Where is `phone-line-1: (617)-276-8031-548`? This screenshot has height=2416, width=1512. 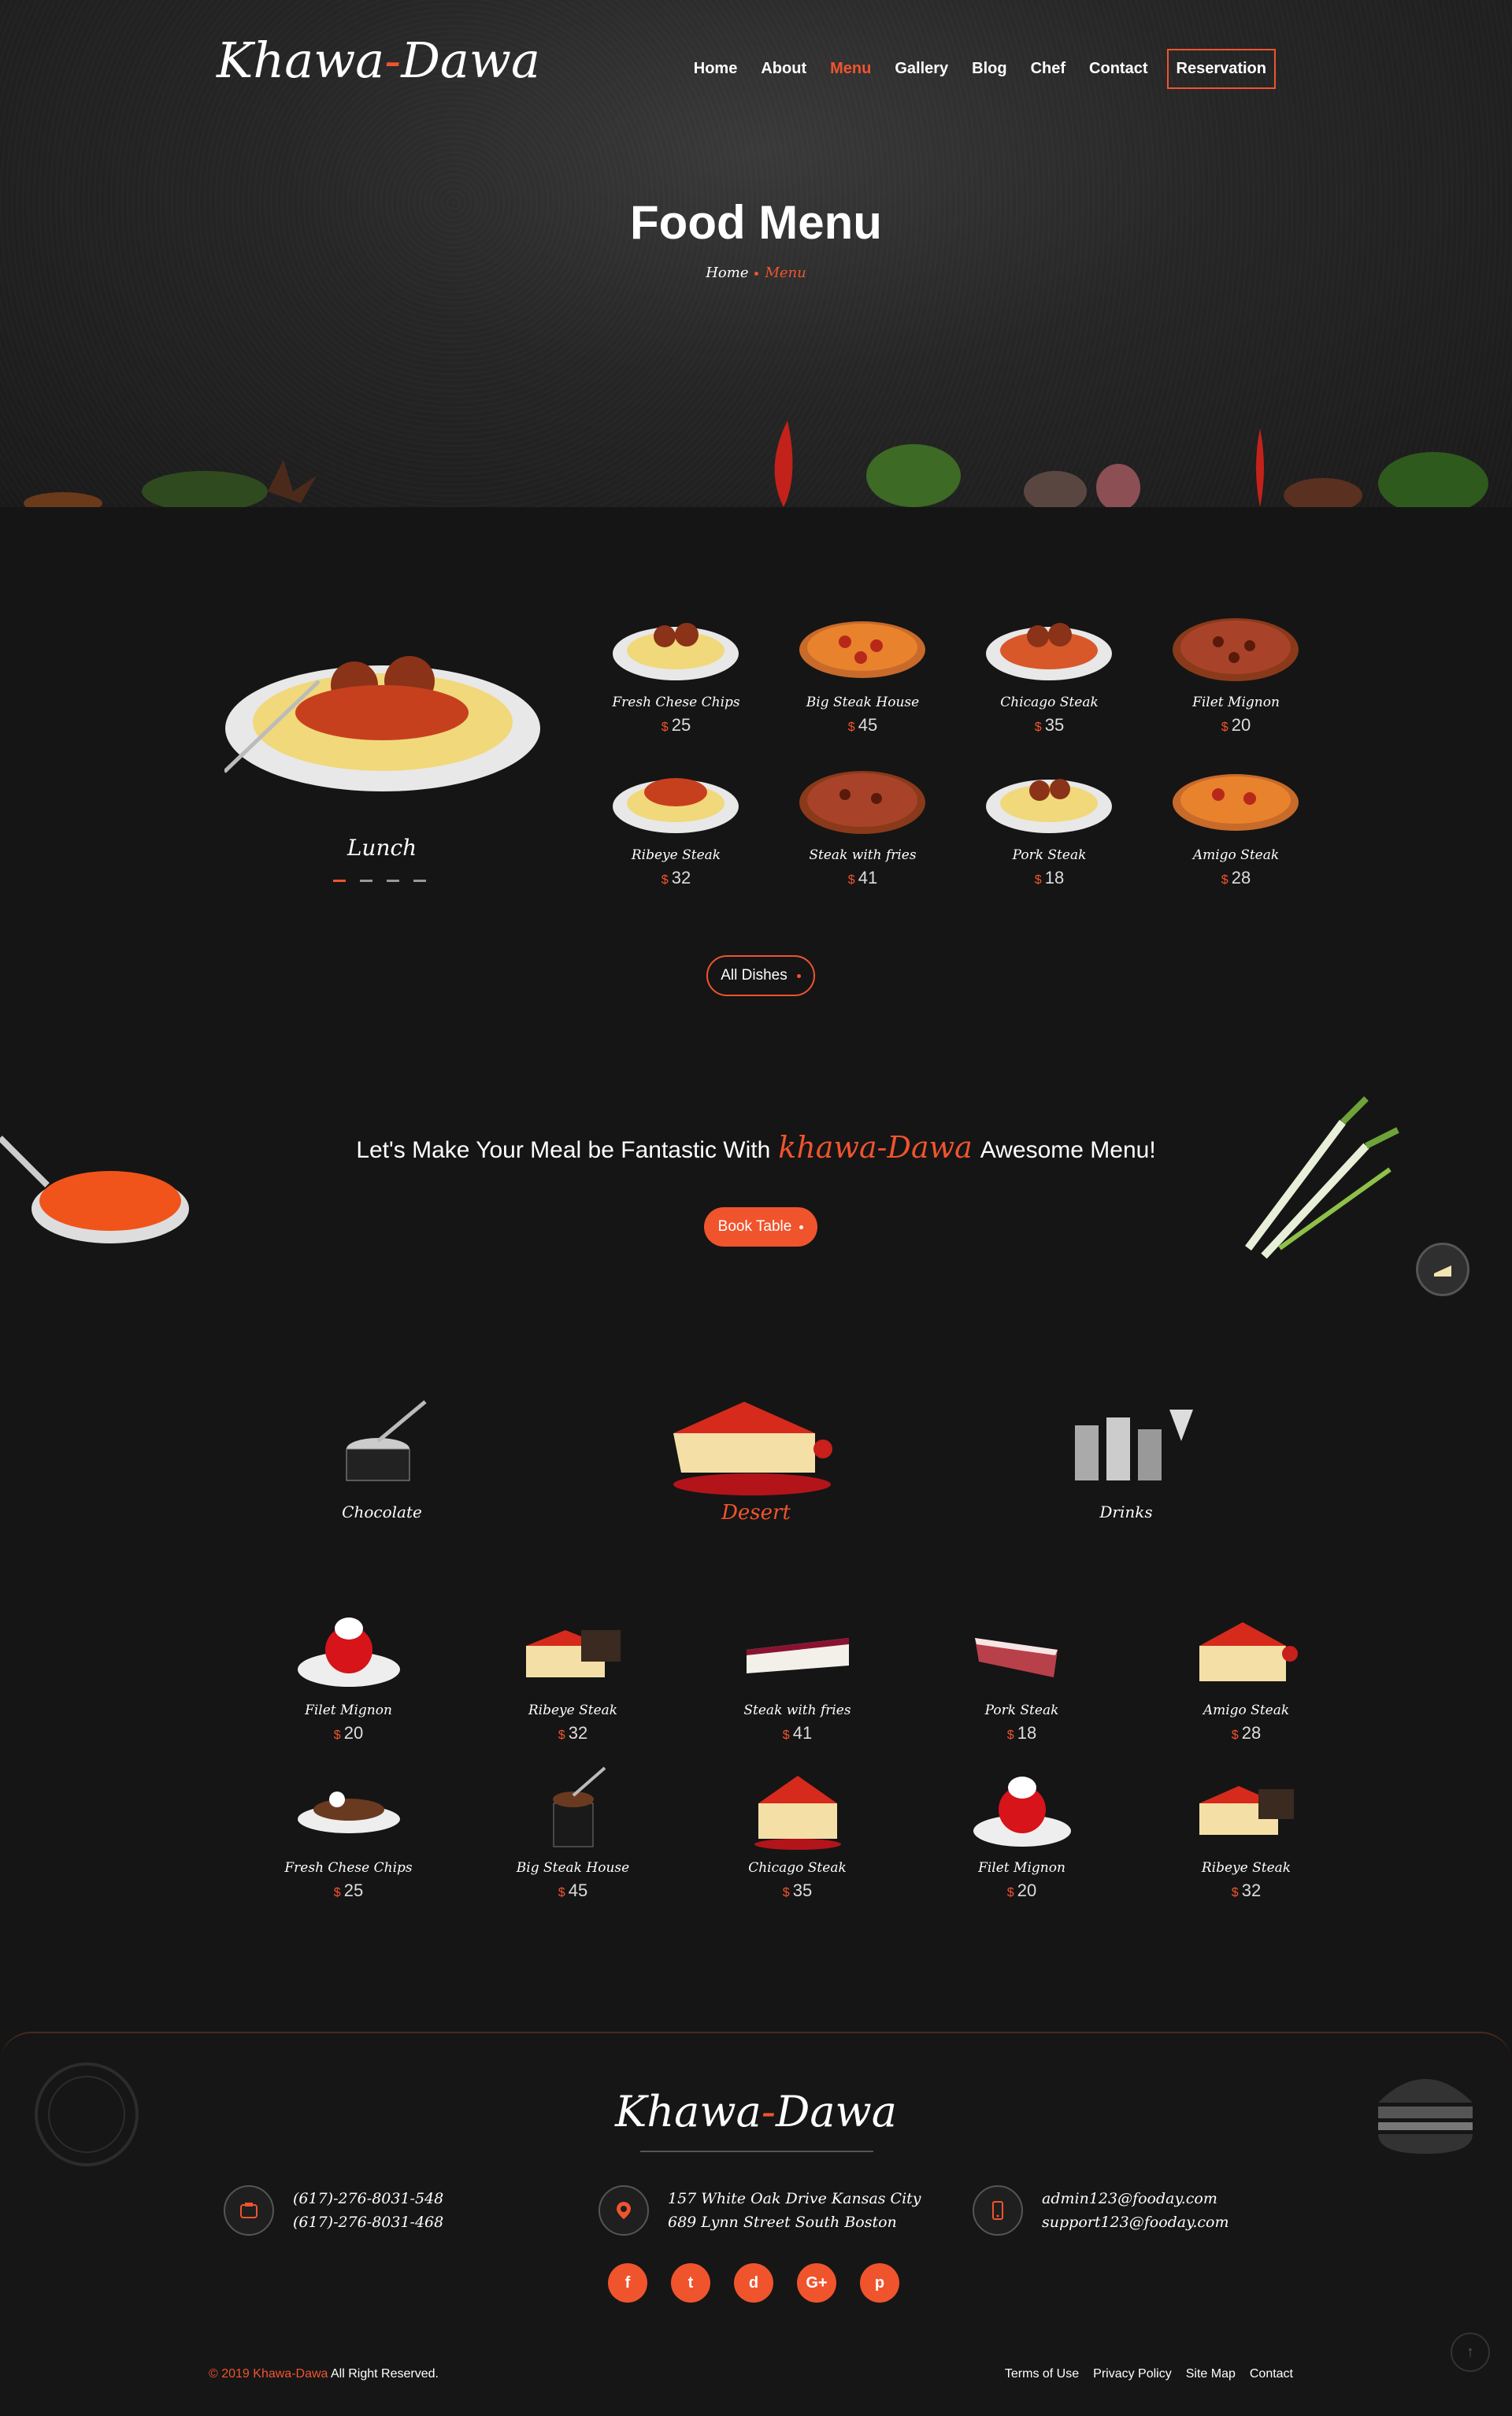 phone-line-1: (617)-276-8031-548 is located at coordinates (368, 2198).